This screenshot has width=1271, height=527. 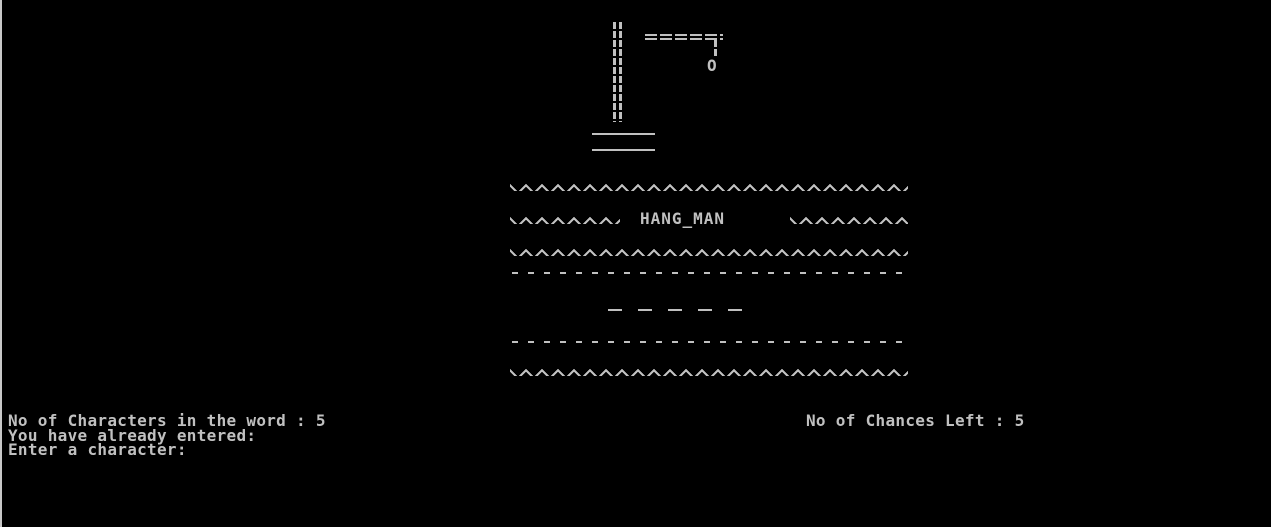 What do you see at coordinates (623, 134) in the screenshot?
I see `gallows-base-top` at bounding box center [623, 134].